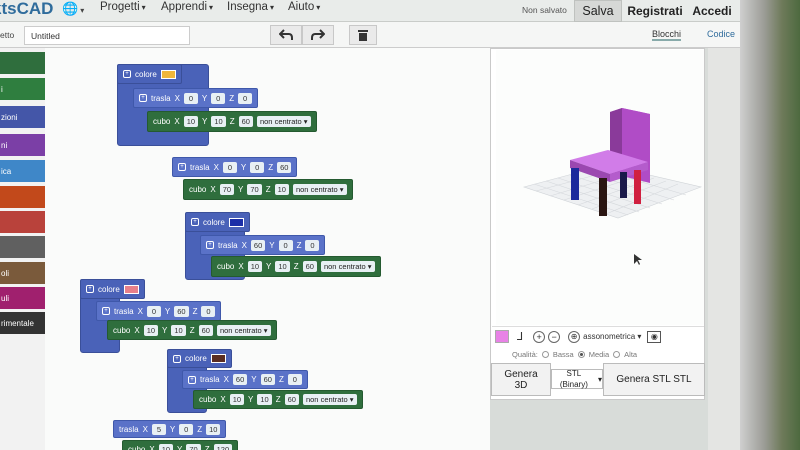  I want to click on translate-block: + trasla X0 Y 60 Z0, so click(159, 311).